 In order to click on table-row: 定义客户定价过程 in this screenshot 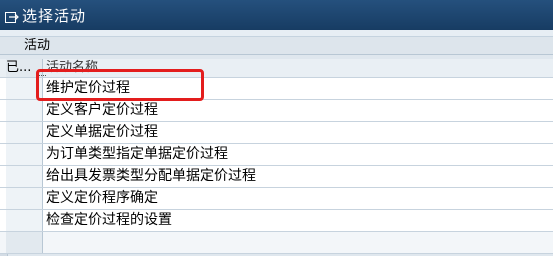, I will do `click(276, 111)`.